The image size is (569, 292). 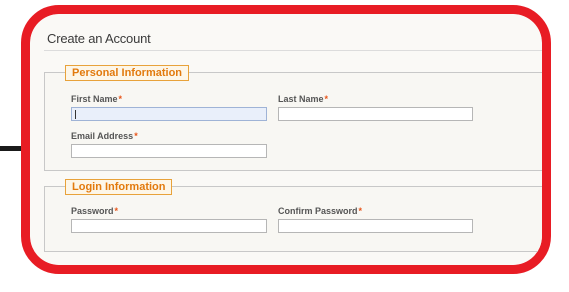 What do you see at coordinates (127, 73) in the screenshot?
I see `personal-information-legend: Personal Information` at bounding box center [127, 73].